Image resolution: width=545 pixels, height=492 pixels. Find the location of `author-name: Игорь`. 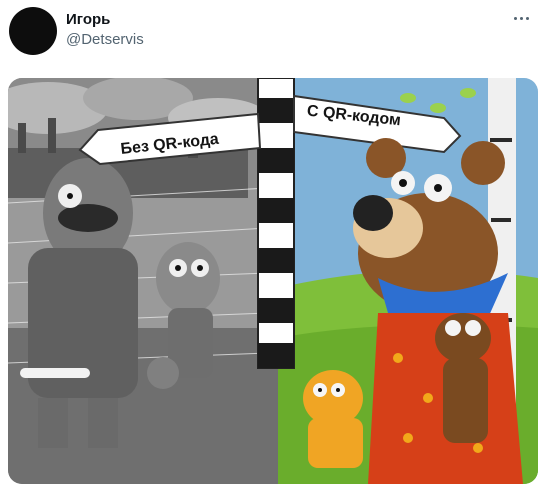

author-name: Игорь is located at coordinates (88, 19).